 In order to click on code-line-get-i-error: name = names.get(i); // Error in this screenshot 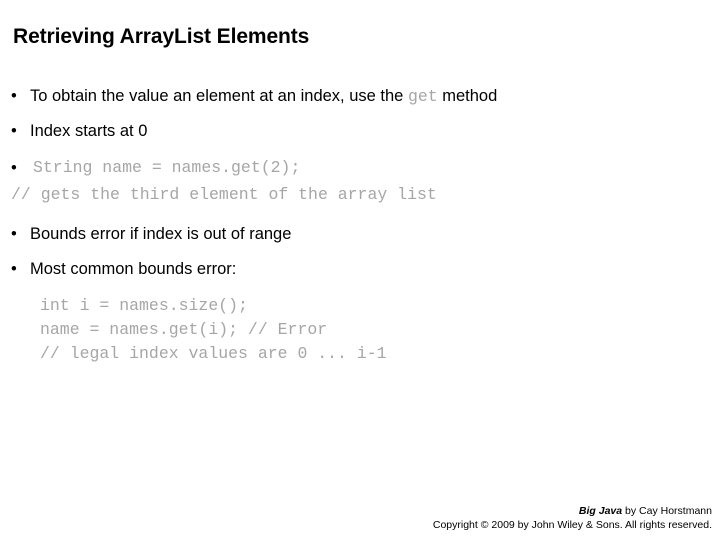, I will do `click(184, 329)`.